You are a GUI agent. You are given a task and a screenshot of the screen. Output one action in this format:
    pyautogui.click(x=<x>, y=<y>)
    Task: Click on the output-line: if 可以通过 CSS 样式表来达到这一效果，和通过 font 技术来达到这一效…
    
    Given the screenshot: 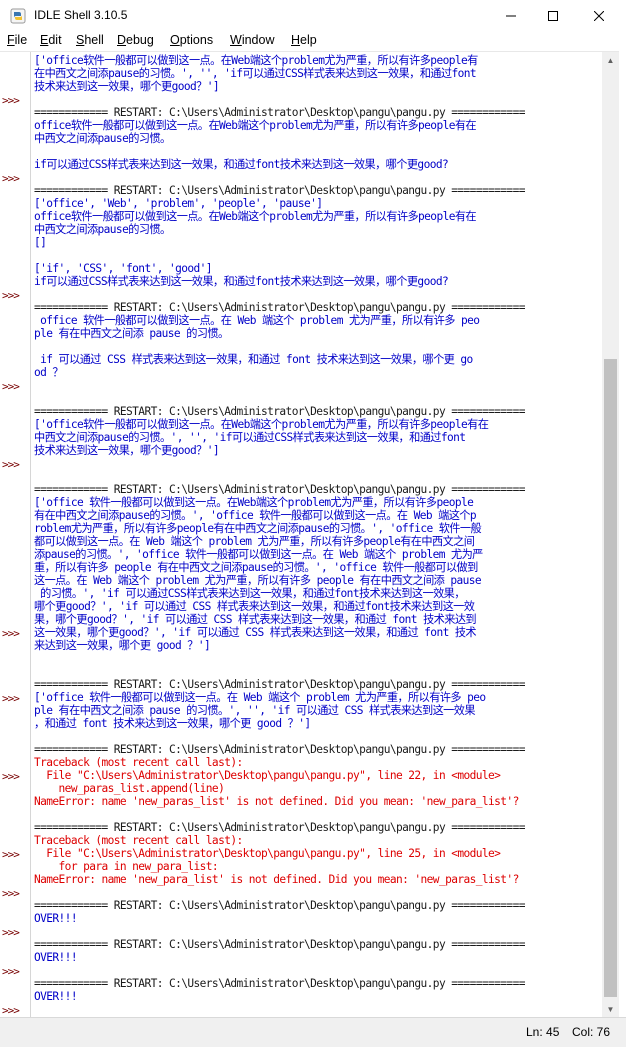 What is the action you would take?
    pyautogui.click(x=253, y=359)
    